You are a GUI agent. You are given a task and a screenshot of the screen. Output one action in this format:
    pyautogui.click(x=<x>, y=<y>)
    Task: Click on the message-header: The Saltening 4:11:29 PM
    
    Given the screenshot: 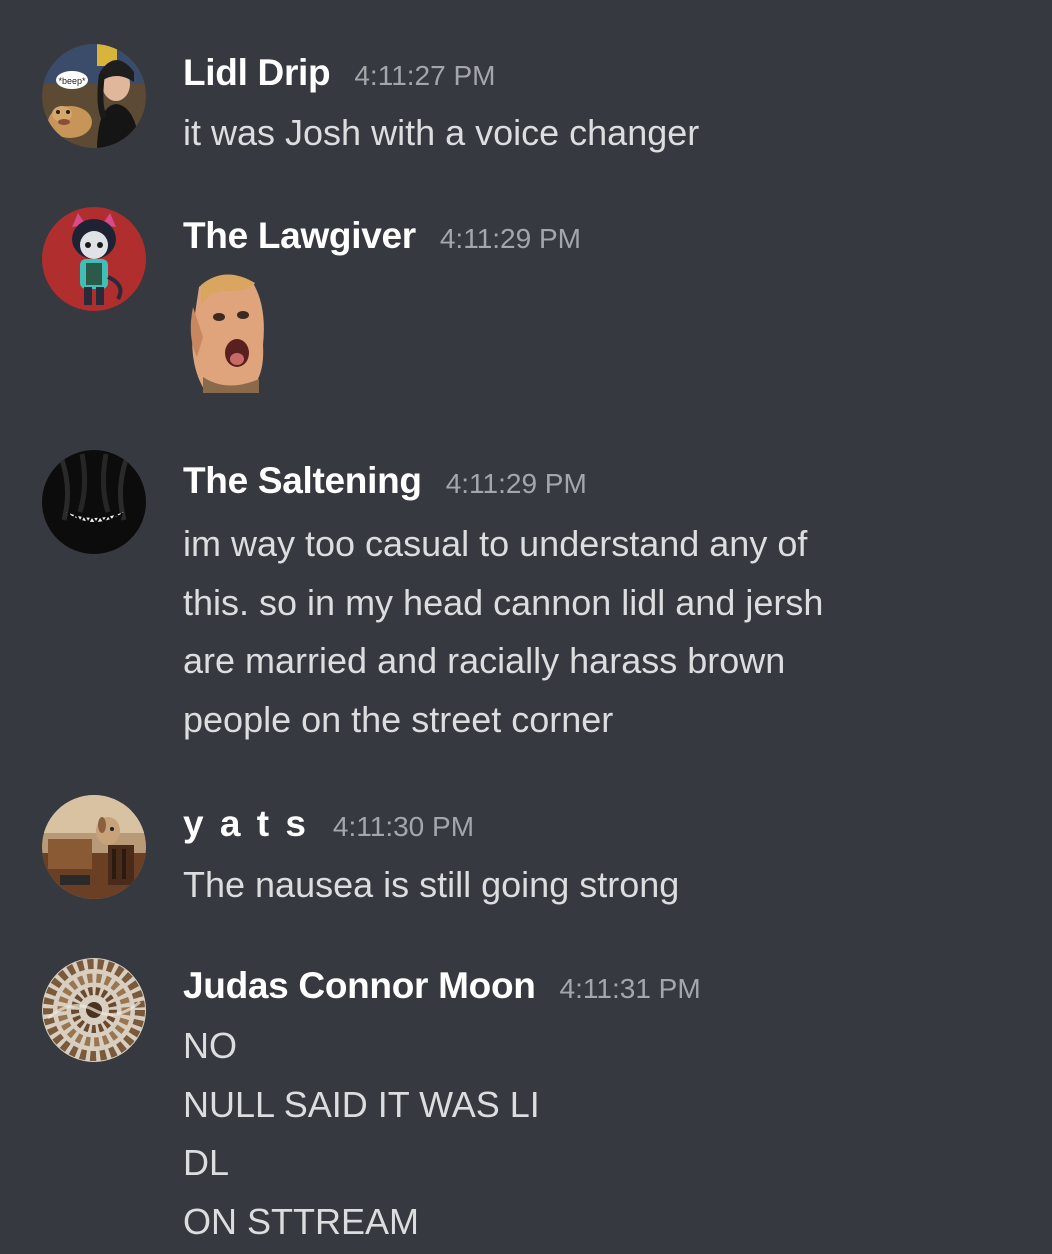 What is the action you would take?
    pyautogui.click(x=385, y=481)
    